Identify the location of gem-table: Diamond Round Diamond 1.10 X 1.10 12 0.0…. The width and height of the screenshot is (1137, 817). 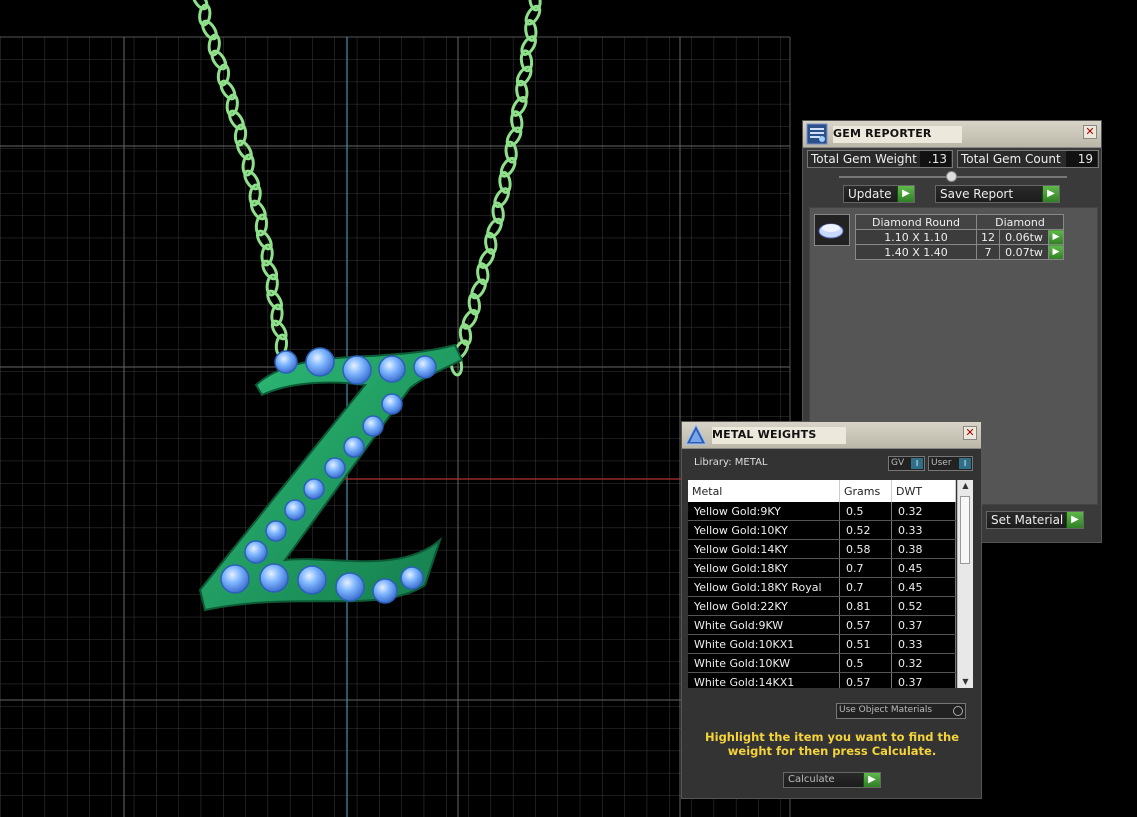
(959, 237).